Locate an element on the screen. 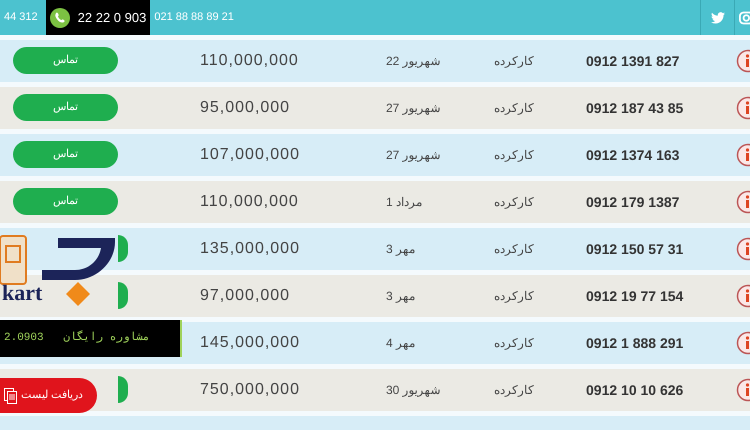 The width and height of the screenshot is (750, 430). phone-number: 0912 10 10 626 is located at coordinates (635, 390).